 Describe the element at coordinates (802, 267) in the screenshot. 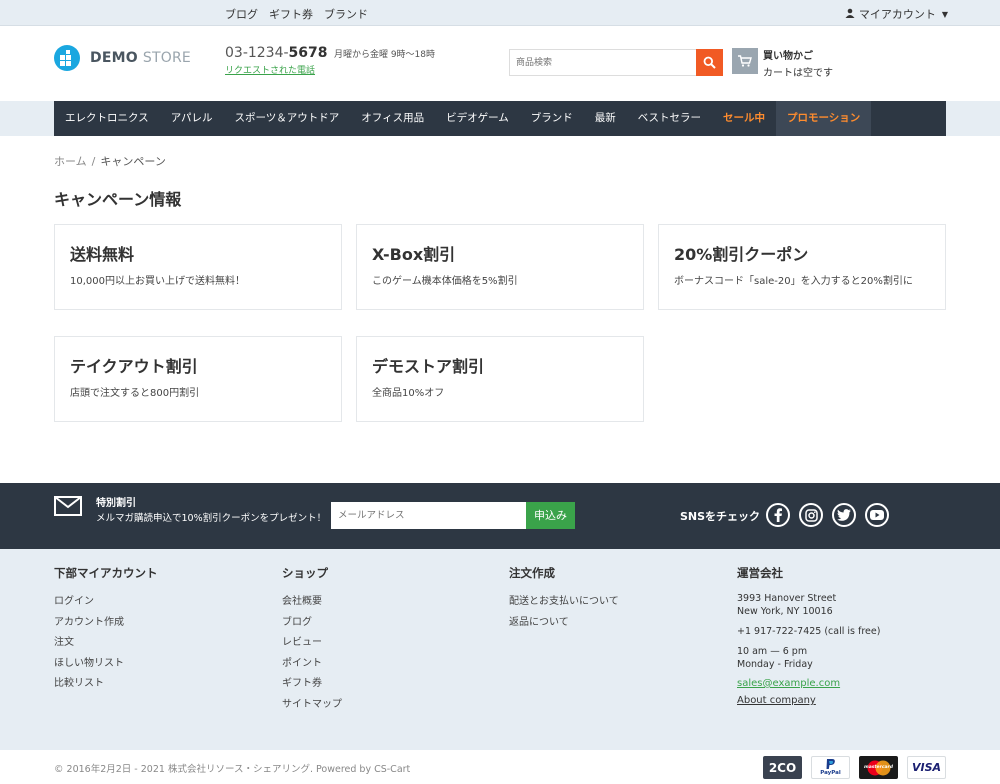

I see `campaign-card: 20%割引クーポン ボーナスコード「sale-20」を入力すると20%割引に` at that location.